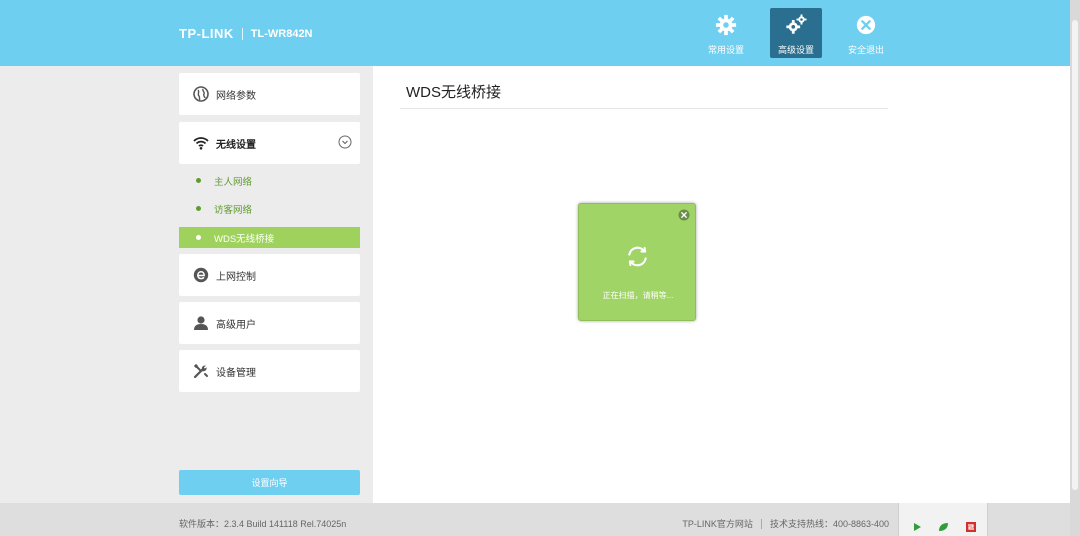 This screenshot has width=1080, height=536. What do you see at coordinates (201, 143) in the screenshot?
I see `wifi-icon` at bounding box center [201, 143].